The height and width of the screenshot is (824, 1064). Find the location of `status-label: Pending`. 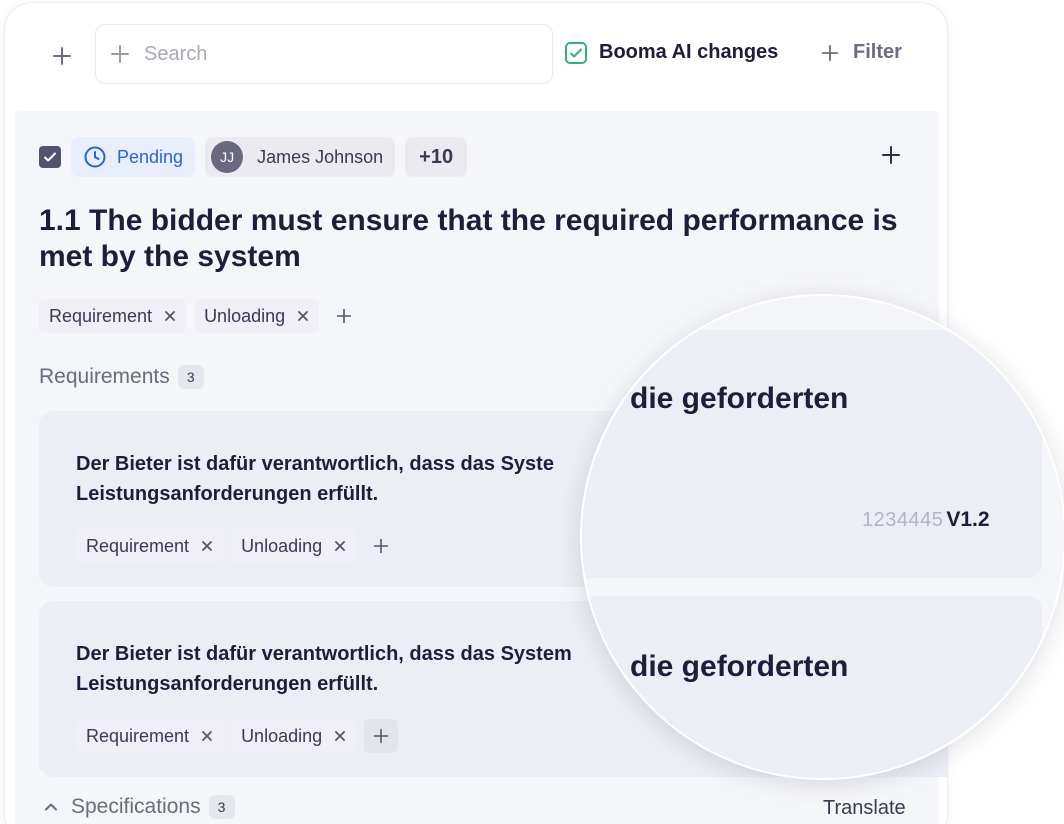

status-label: Pending is located at coordinates (150, 156).